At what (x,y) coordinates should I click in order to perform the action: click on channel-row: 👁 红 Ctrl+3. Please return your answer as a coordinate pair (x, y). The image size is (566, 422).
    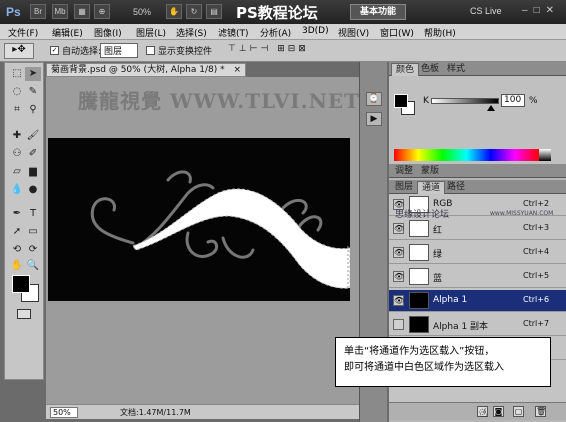
    Looking at the image, I should click on (477, 229).